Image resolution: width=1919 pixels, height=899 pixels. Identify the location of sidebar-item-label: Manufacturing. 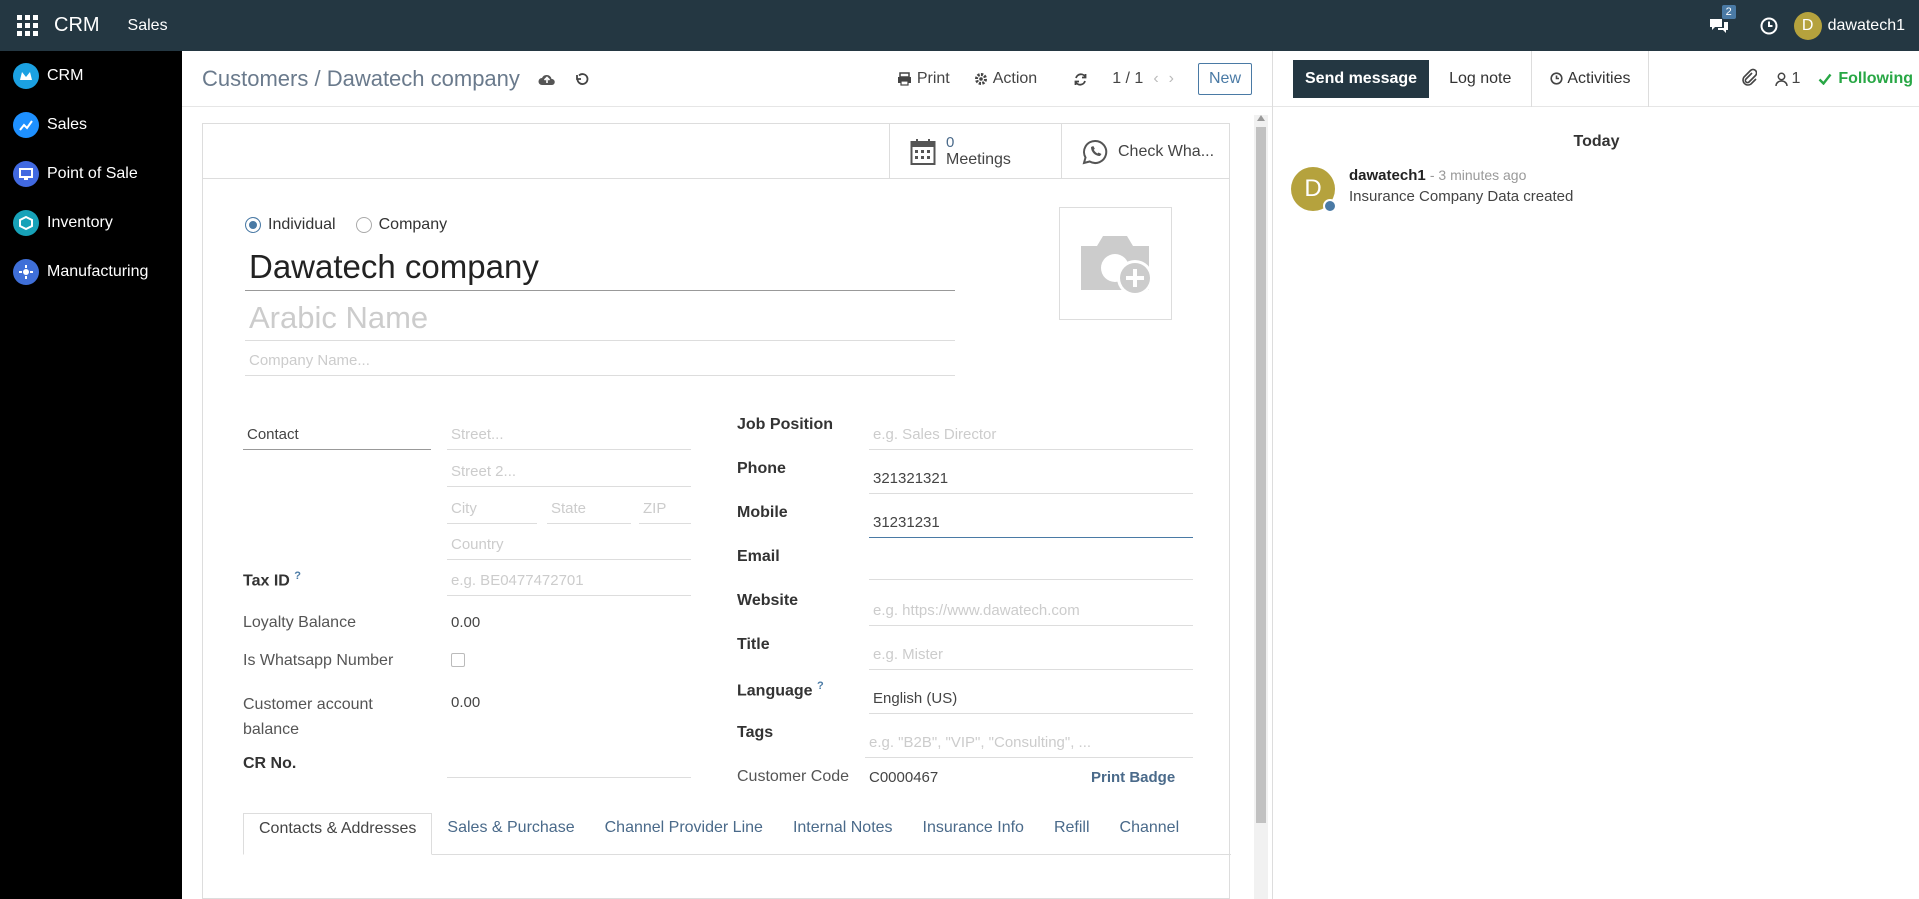
(98, 271).